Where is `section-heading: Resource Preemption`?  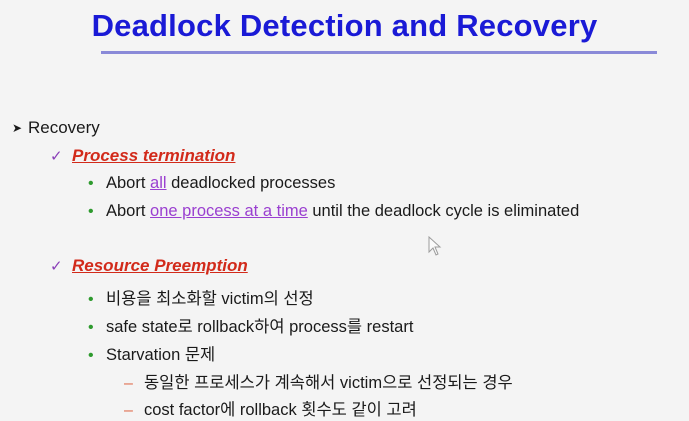
section-heading: Resource Preemption is located at coordinates (160, 265).